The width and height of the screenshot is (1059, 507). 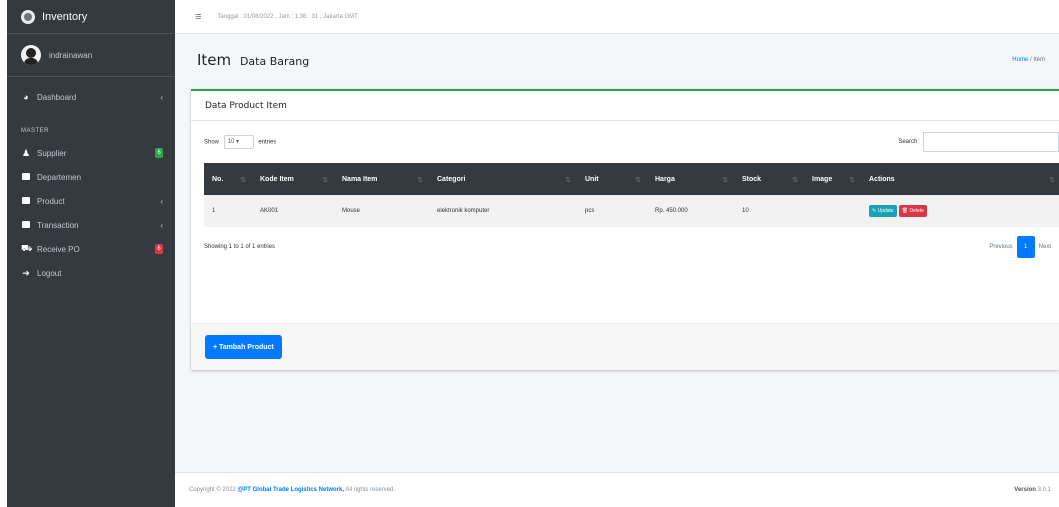 What do you see at coordinates (65, 16) in the screenshot?
I see `brand-name: Inventory` at bounding box center [65, 16].